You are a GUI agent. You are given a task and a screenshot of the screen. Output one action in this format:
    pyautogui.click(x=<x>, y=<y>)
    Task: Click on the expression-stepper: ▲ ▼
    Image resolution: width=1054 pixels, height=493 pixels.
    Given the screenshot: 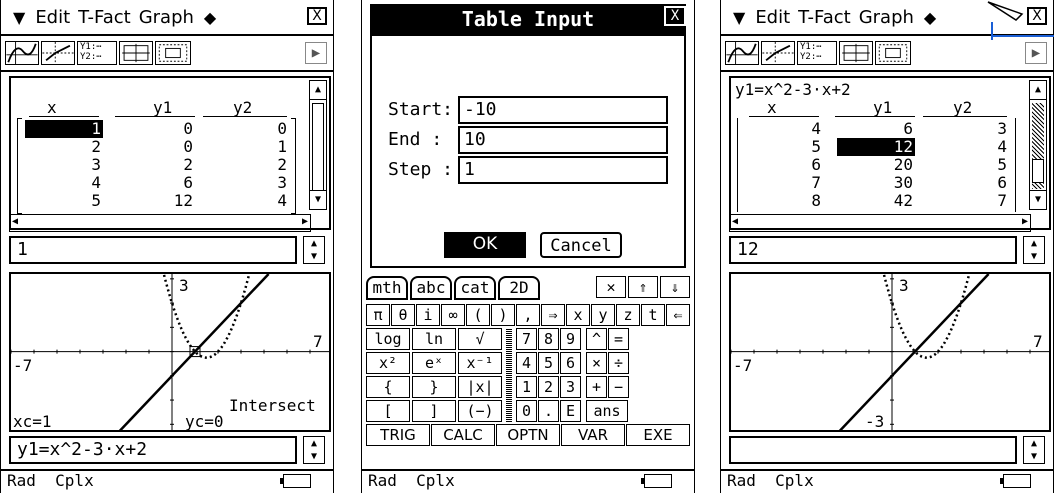 What is the action you would take?
    pyautogui.click(x=314, y=450)
    